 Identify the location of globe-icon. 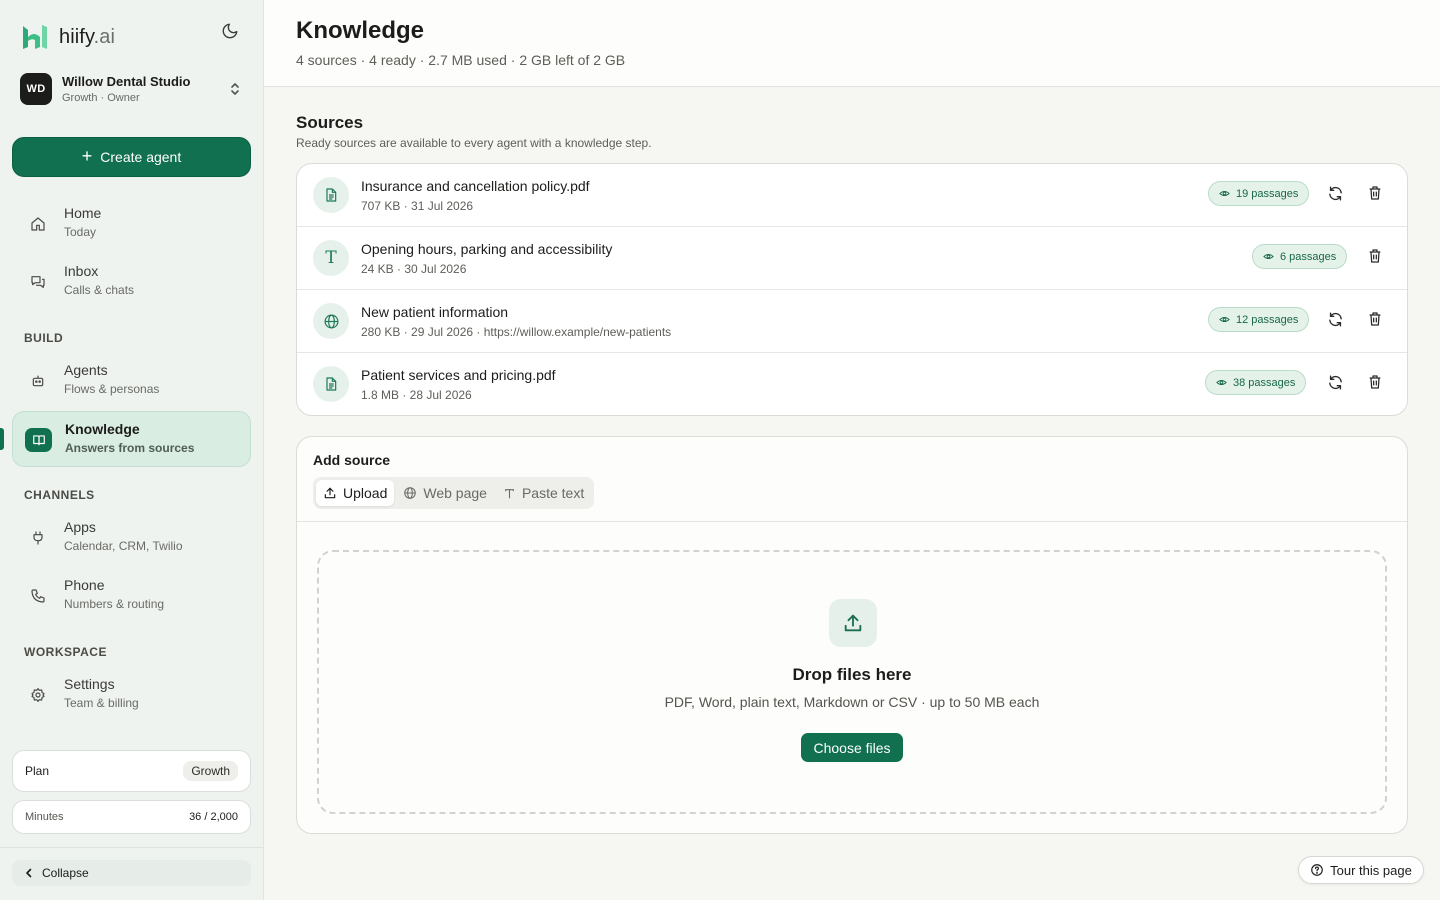
(331, 321).